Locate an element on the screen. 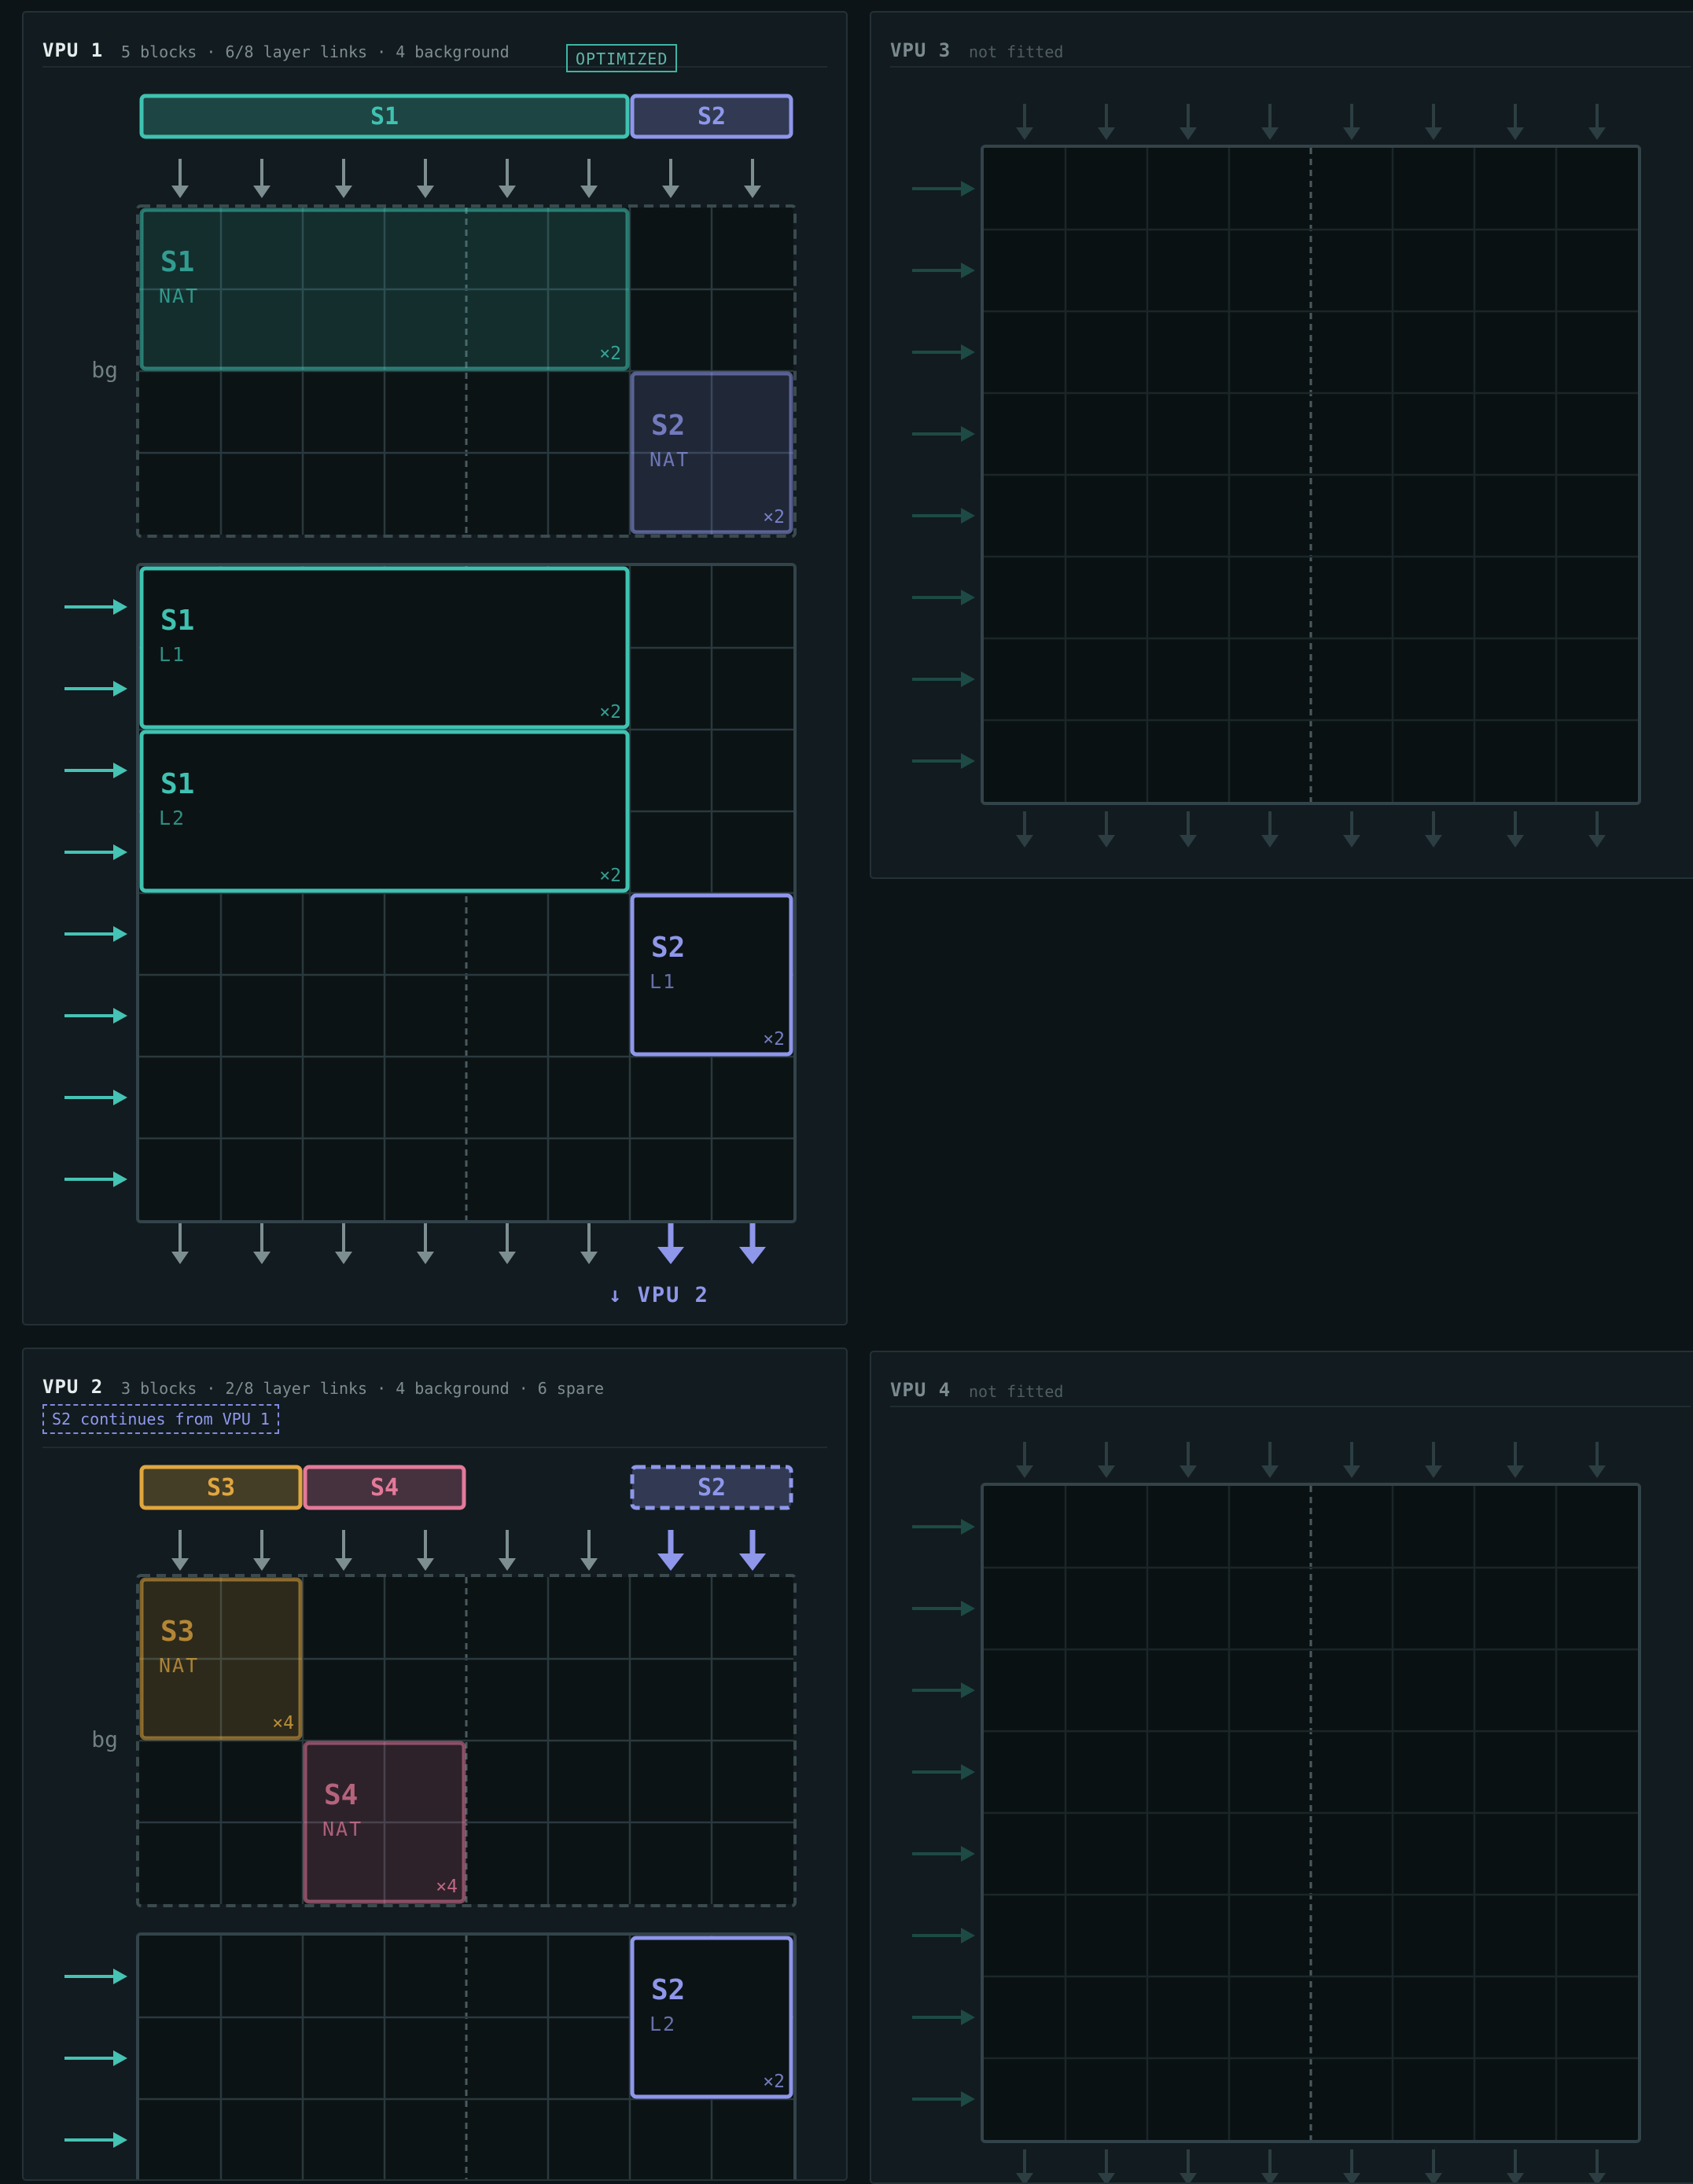 The image size is (1693, 2184). vpu4-diagram is located at coordinates (1276, 1812).